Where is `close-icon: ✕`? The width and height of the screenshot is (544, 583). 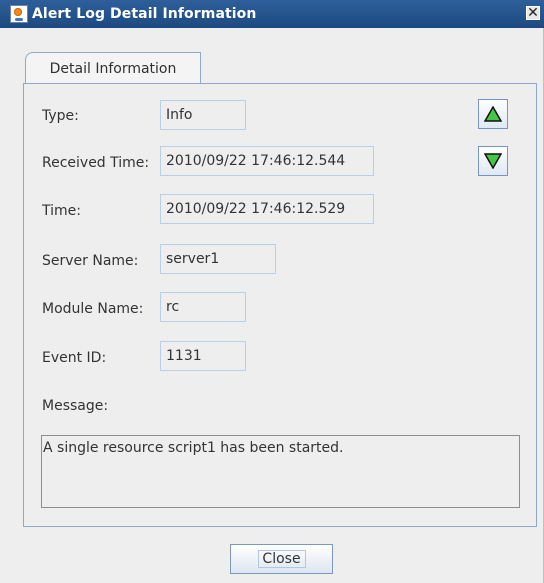 close-icon: ✕ is located at coordinates (533, 13).